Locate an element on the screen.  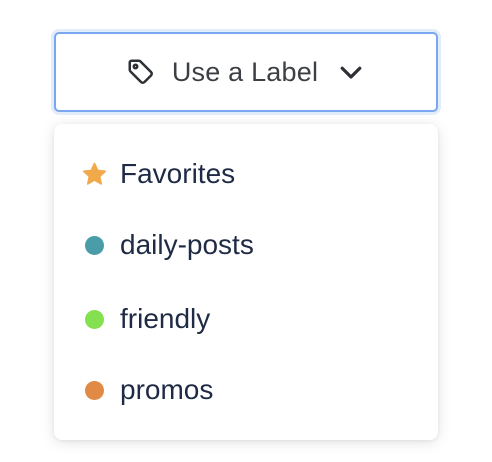
menu-item-friendly: friendly is located at coordinates (145, 319).